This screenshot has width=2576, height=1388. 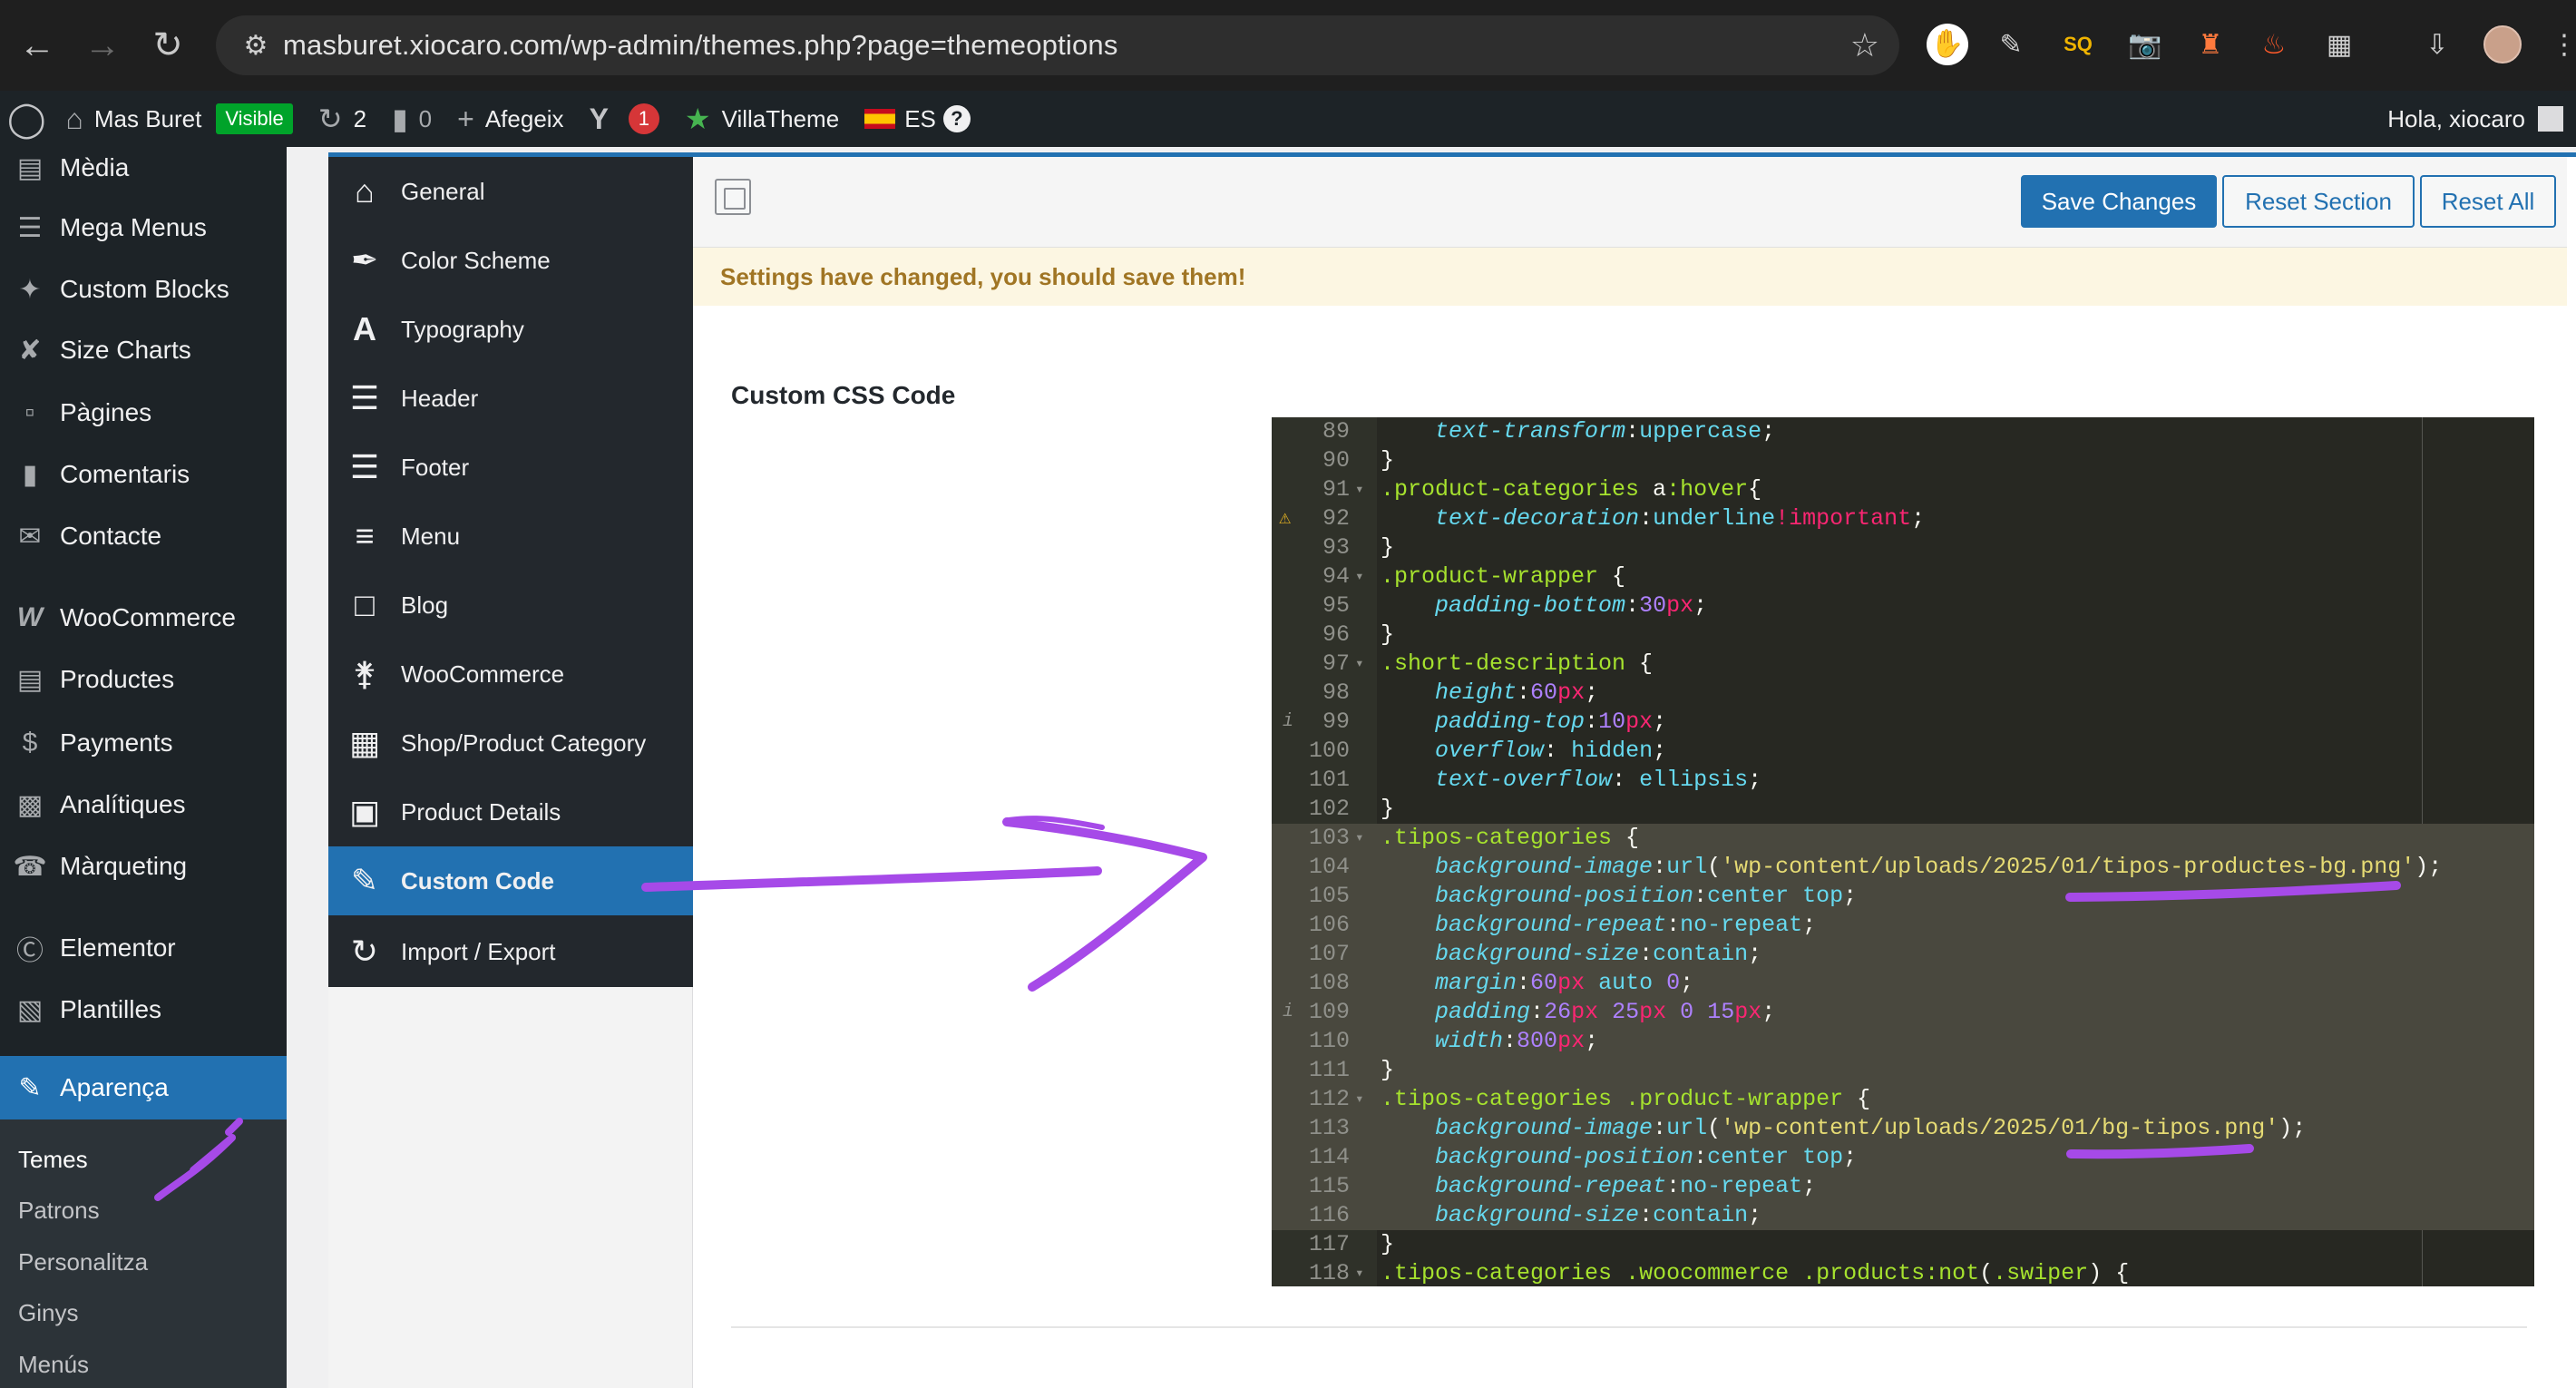 What do you see at coordinates (733, 197) in the screenshot?
I see `expand-options-icon` at bounding box center [733, 197].